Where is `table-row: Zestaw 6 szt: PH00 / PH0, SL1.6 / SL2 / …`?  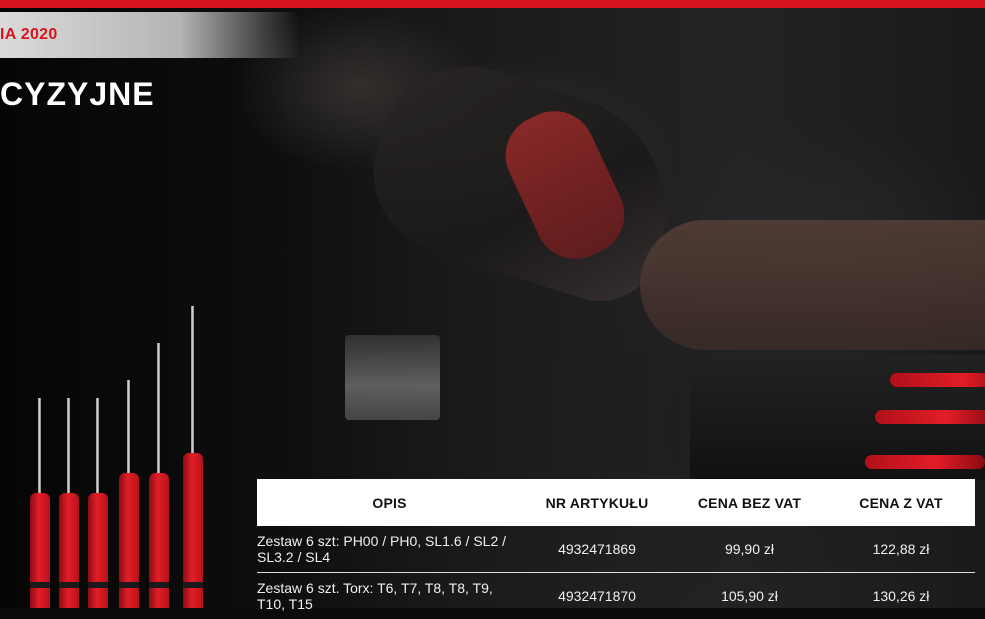 table-row: Zestaw 6 szt: PH00 / PH0, SL1.6 / SL2 / … is located at coordinates (616, 549).